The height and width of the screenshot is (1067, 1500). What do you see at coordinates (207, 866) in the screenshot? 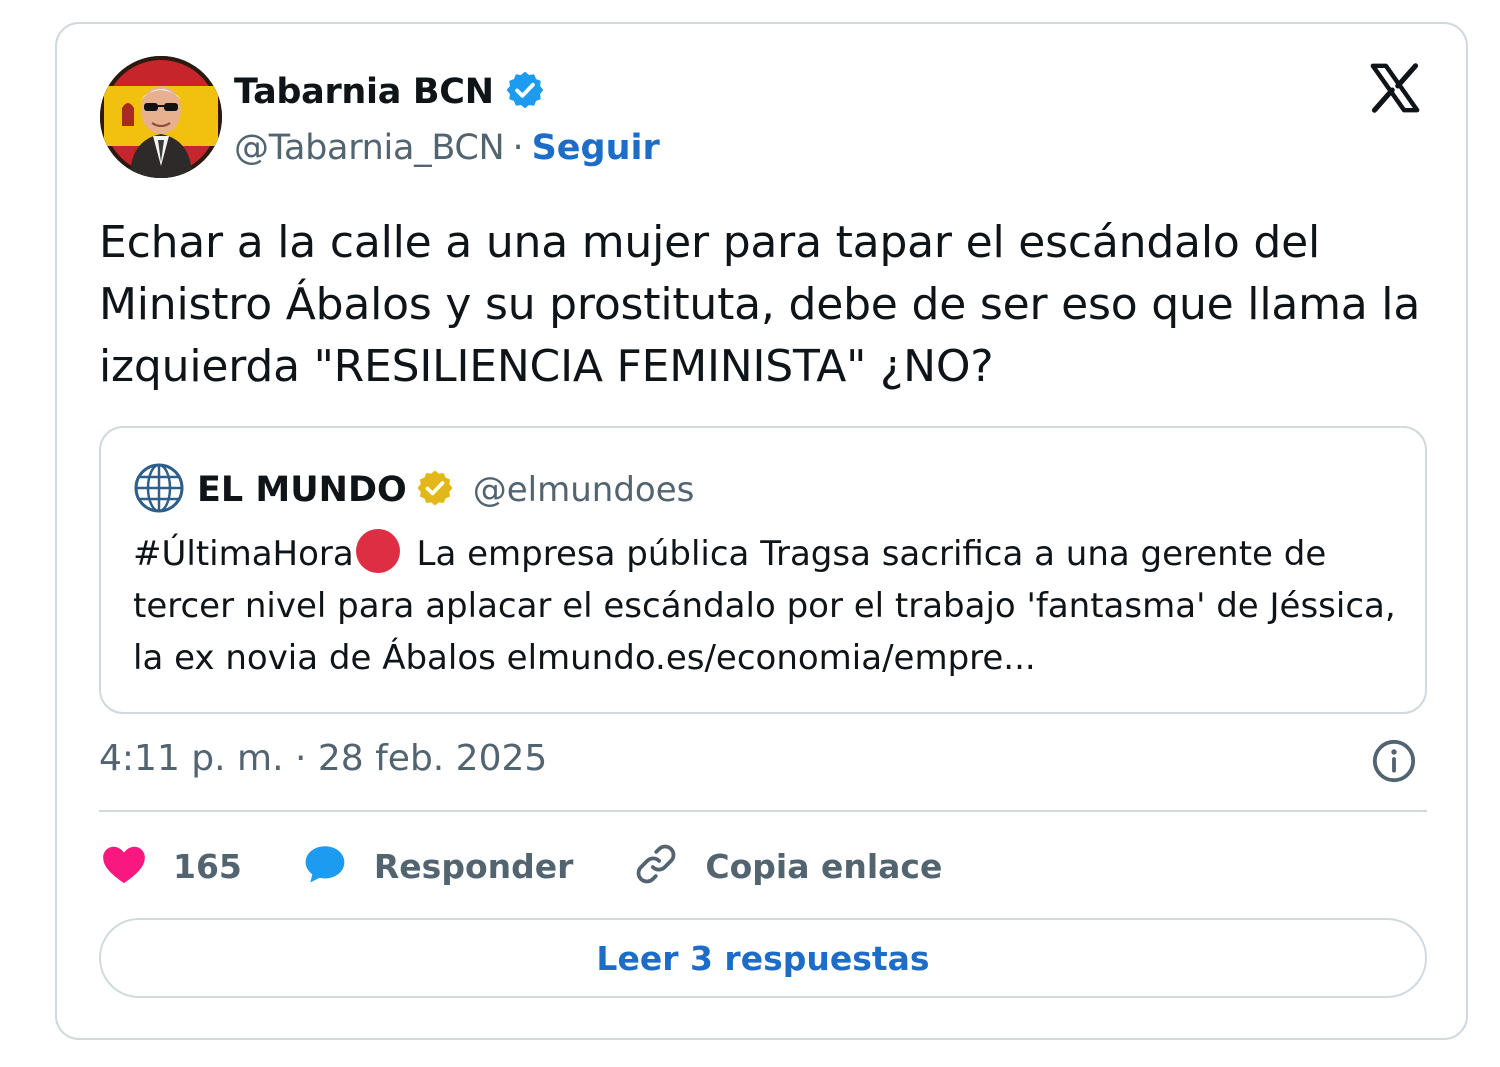
I see `like-count: 165` at bounding box center [207, 866].